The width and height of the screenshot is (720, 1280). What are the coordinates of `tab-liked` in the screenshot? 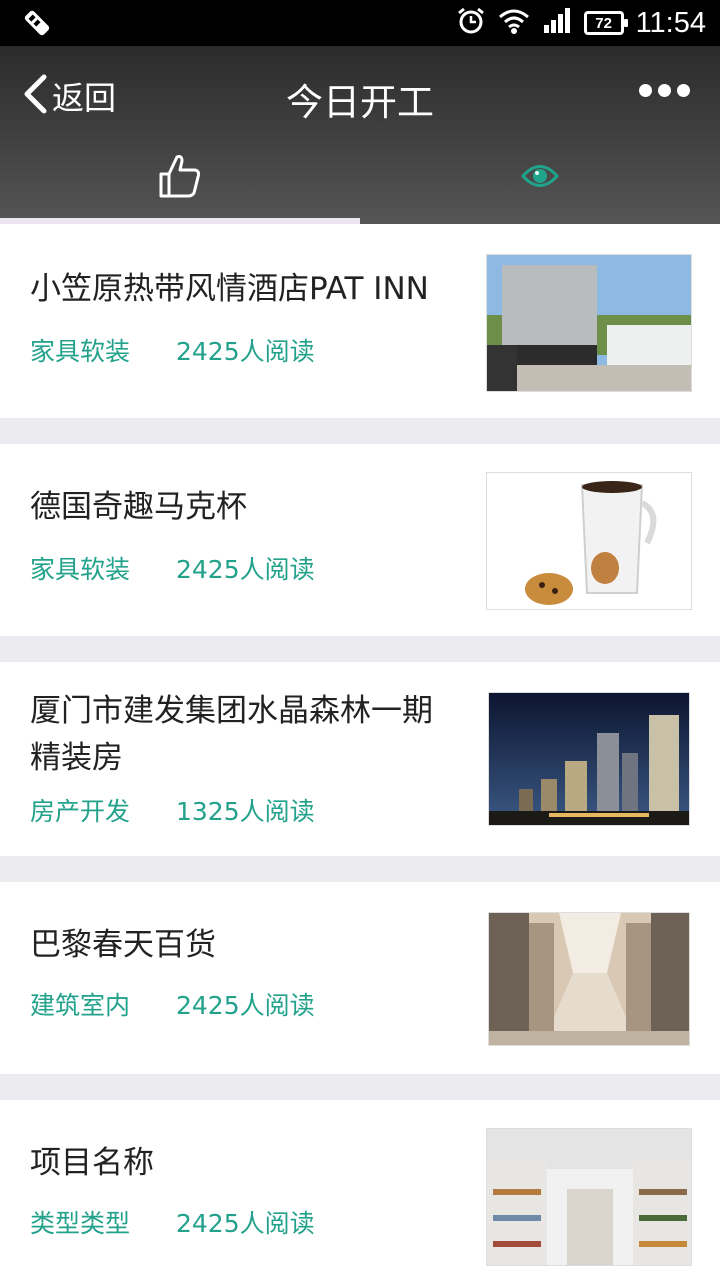 It's located at (180, 185).